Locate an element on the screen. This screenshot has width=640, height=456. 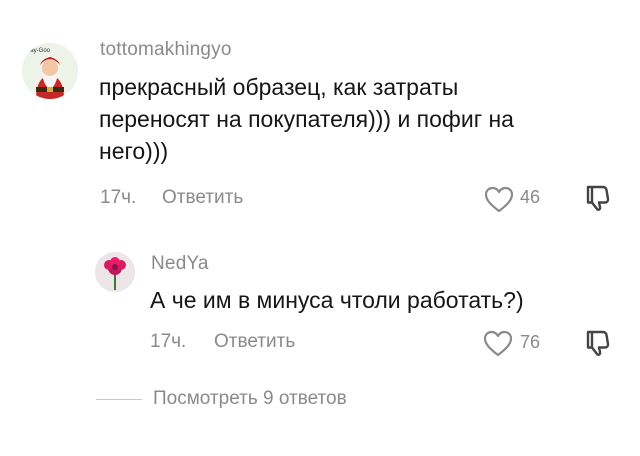
like-count: 46 is located at coordinates (530, 197).